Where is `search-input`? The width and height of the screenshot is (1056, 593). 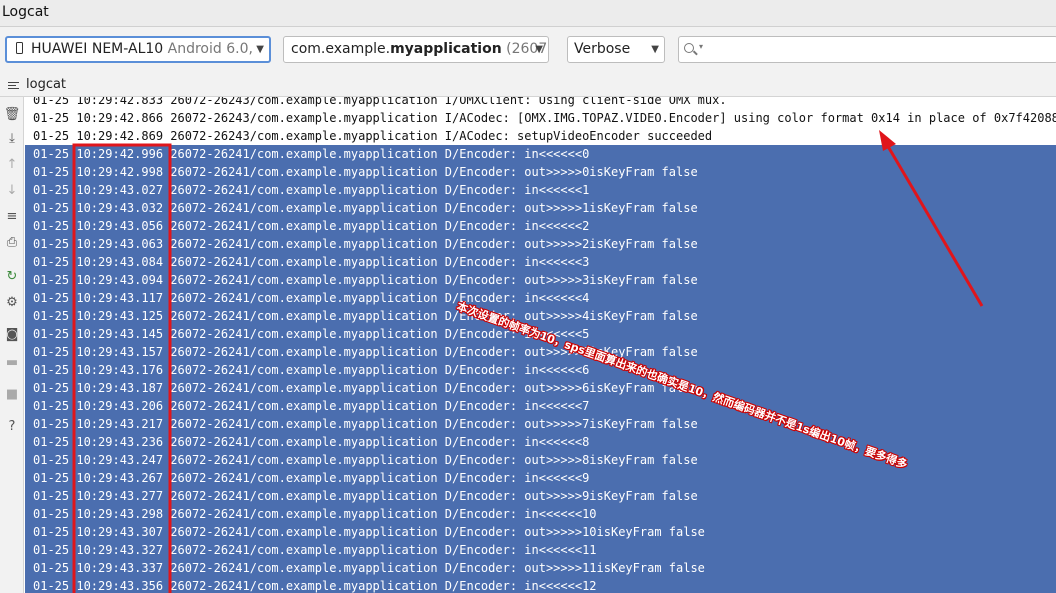
search-input is located at coordinates (879, 49).